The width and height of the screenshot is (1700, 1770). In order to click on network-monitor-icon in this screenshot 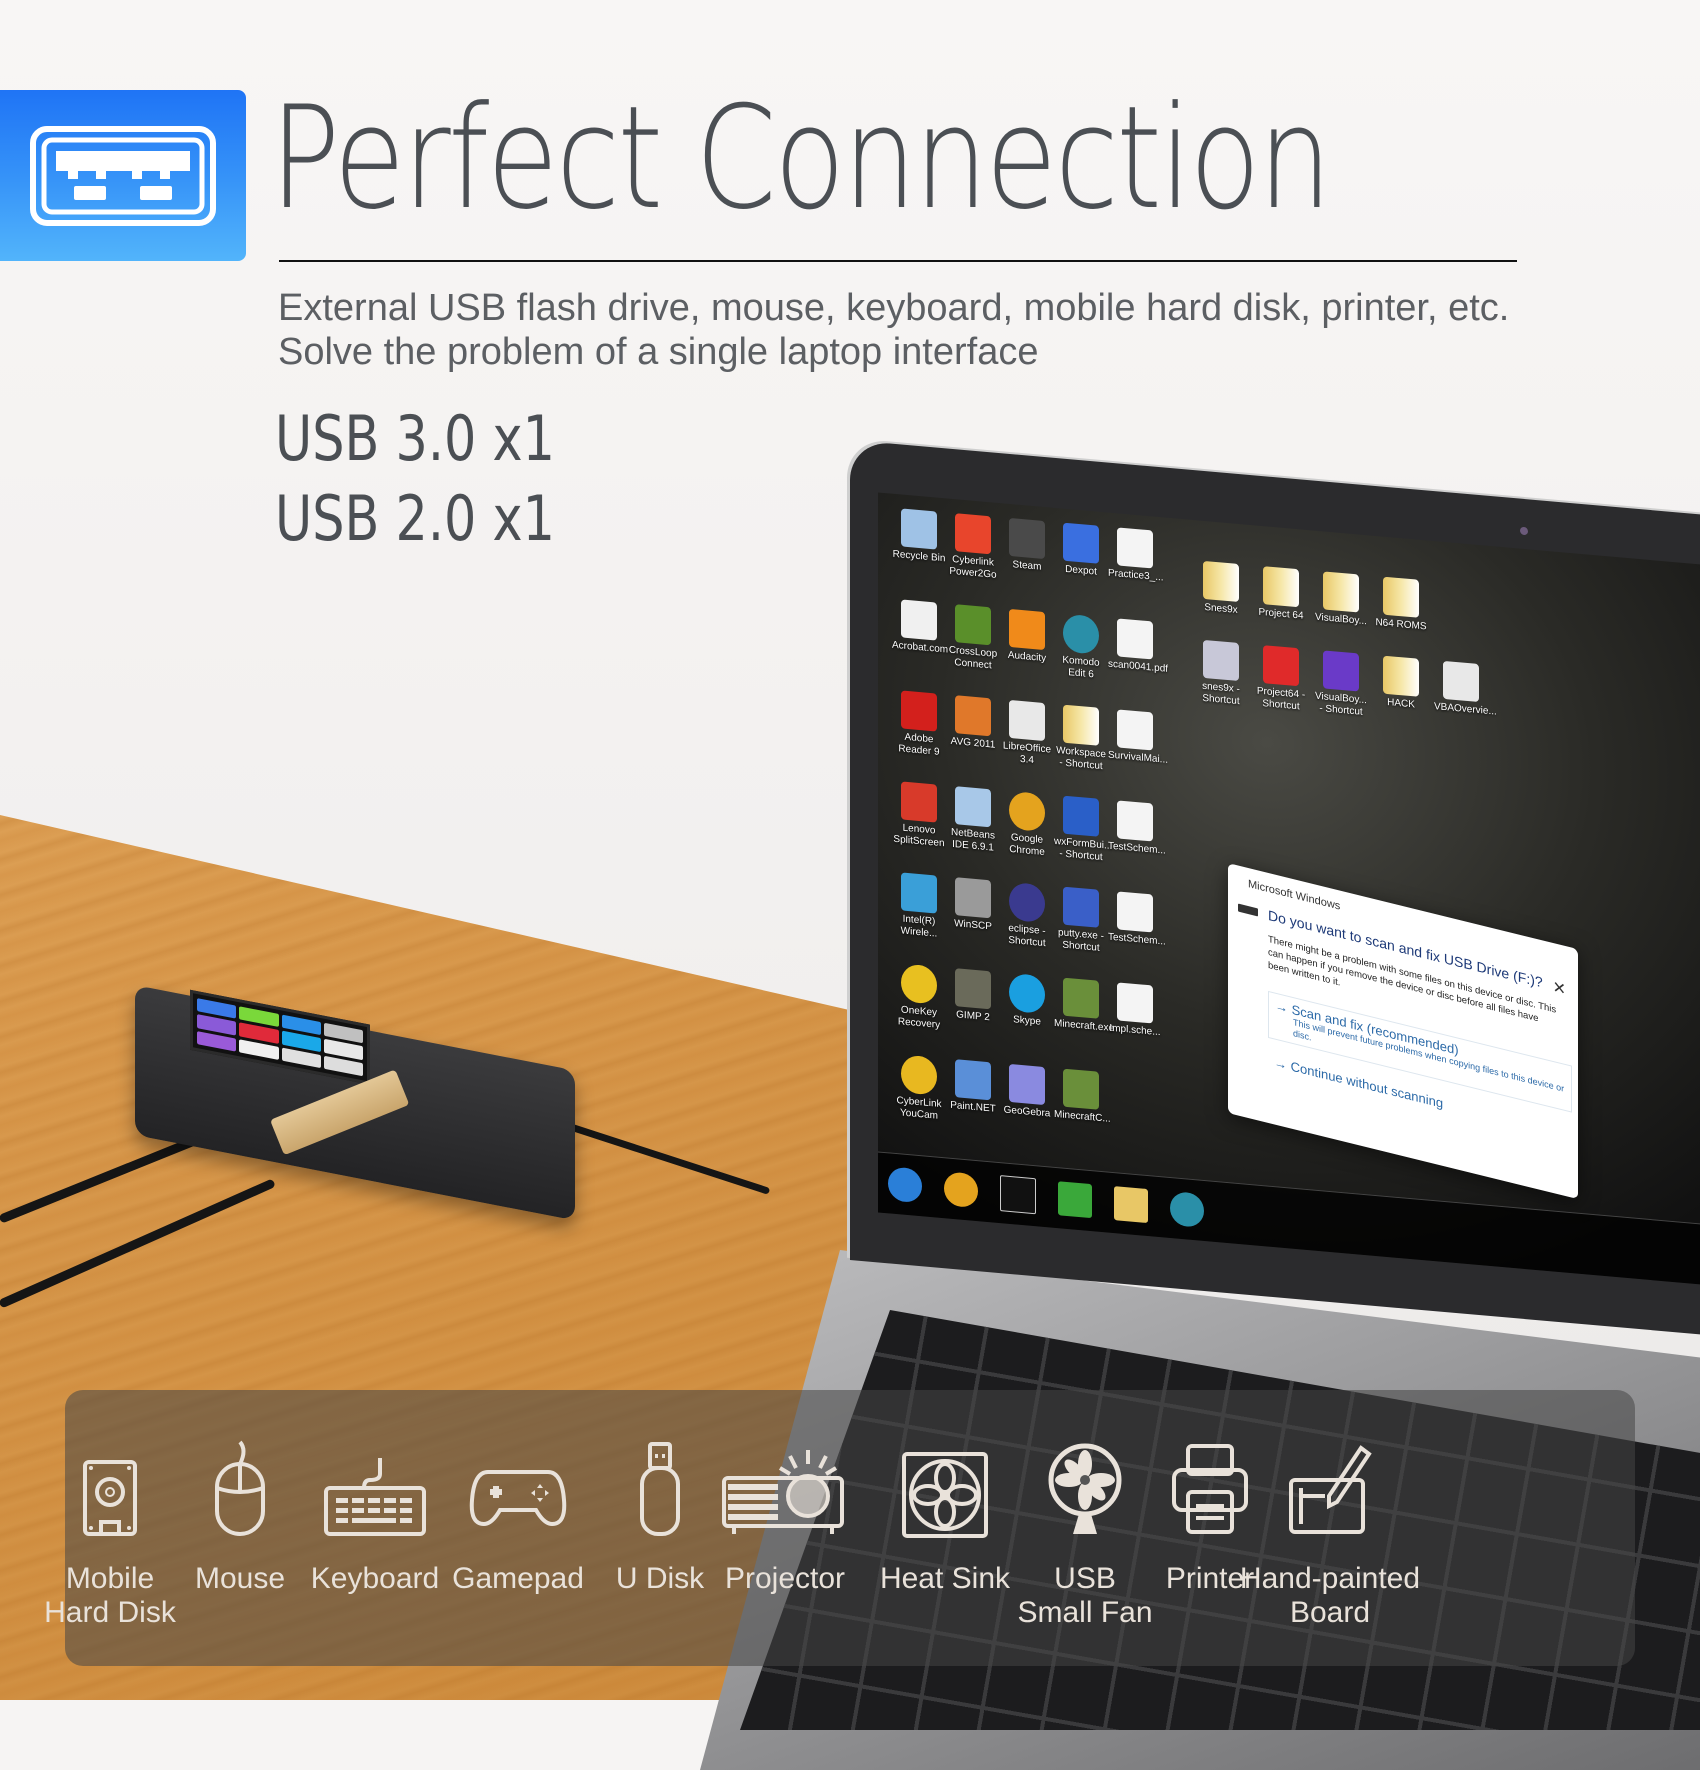, I will do `click(1075, 1200)`.